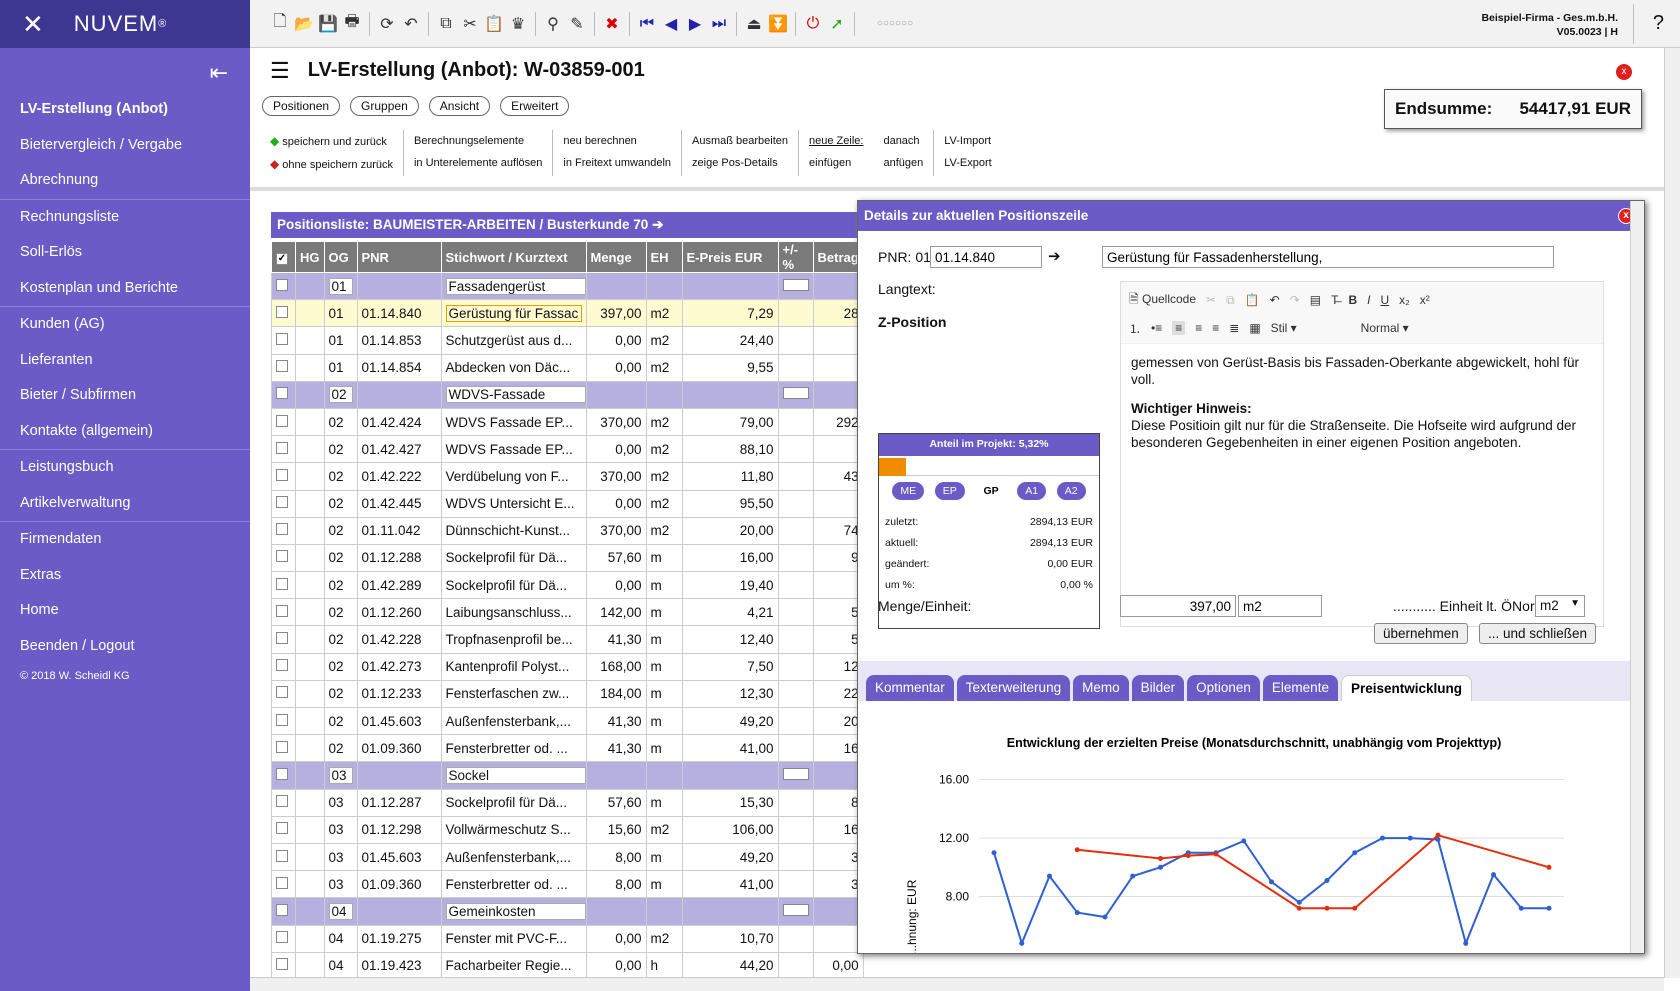  Describe the element at coordinates (1254, 328) in the screenshot. I see `table-icon: ▦` at that location.